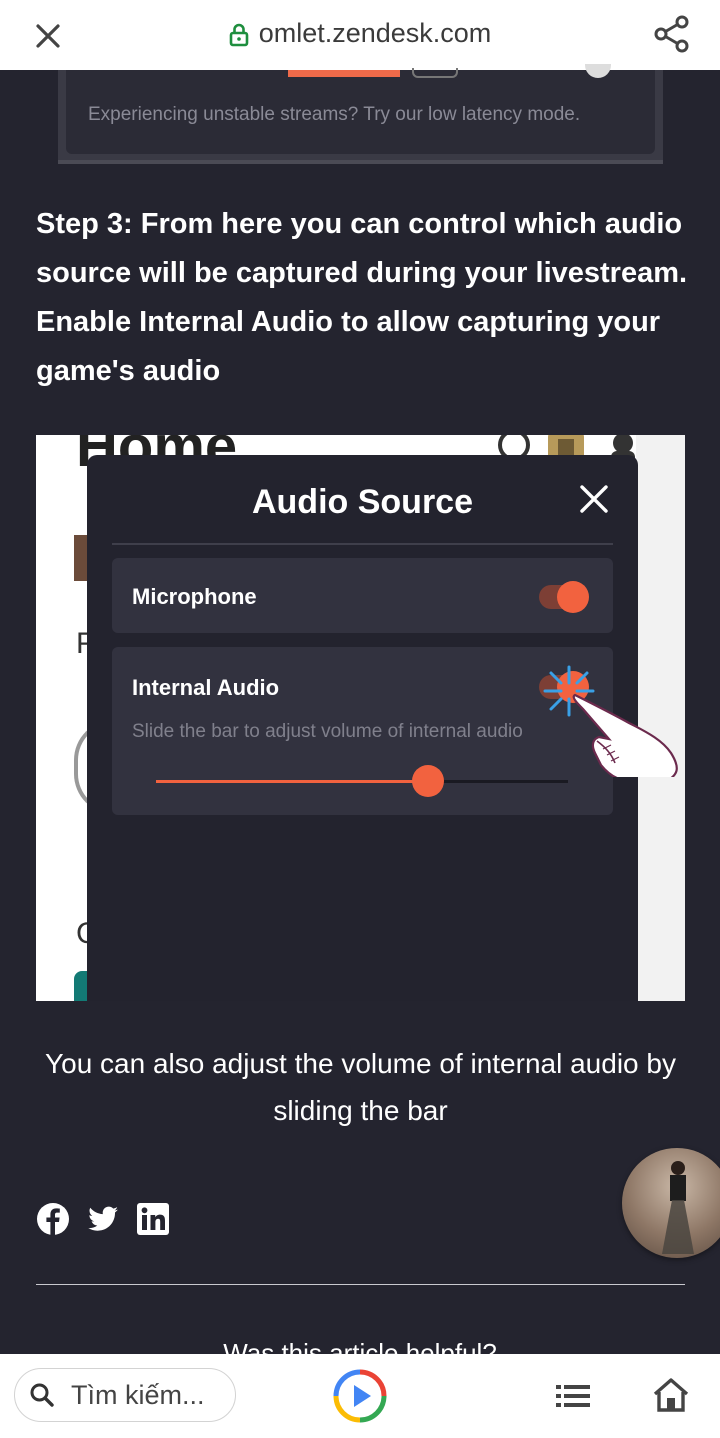 This screenshot has width=720, height=1438. What do you see at coordinates (573, 1396) in the screenshot?
I see `list-icon` at bounding box center [573, 1396].